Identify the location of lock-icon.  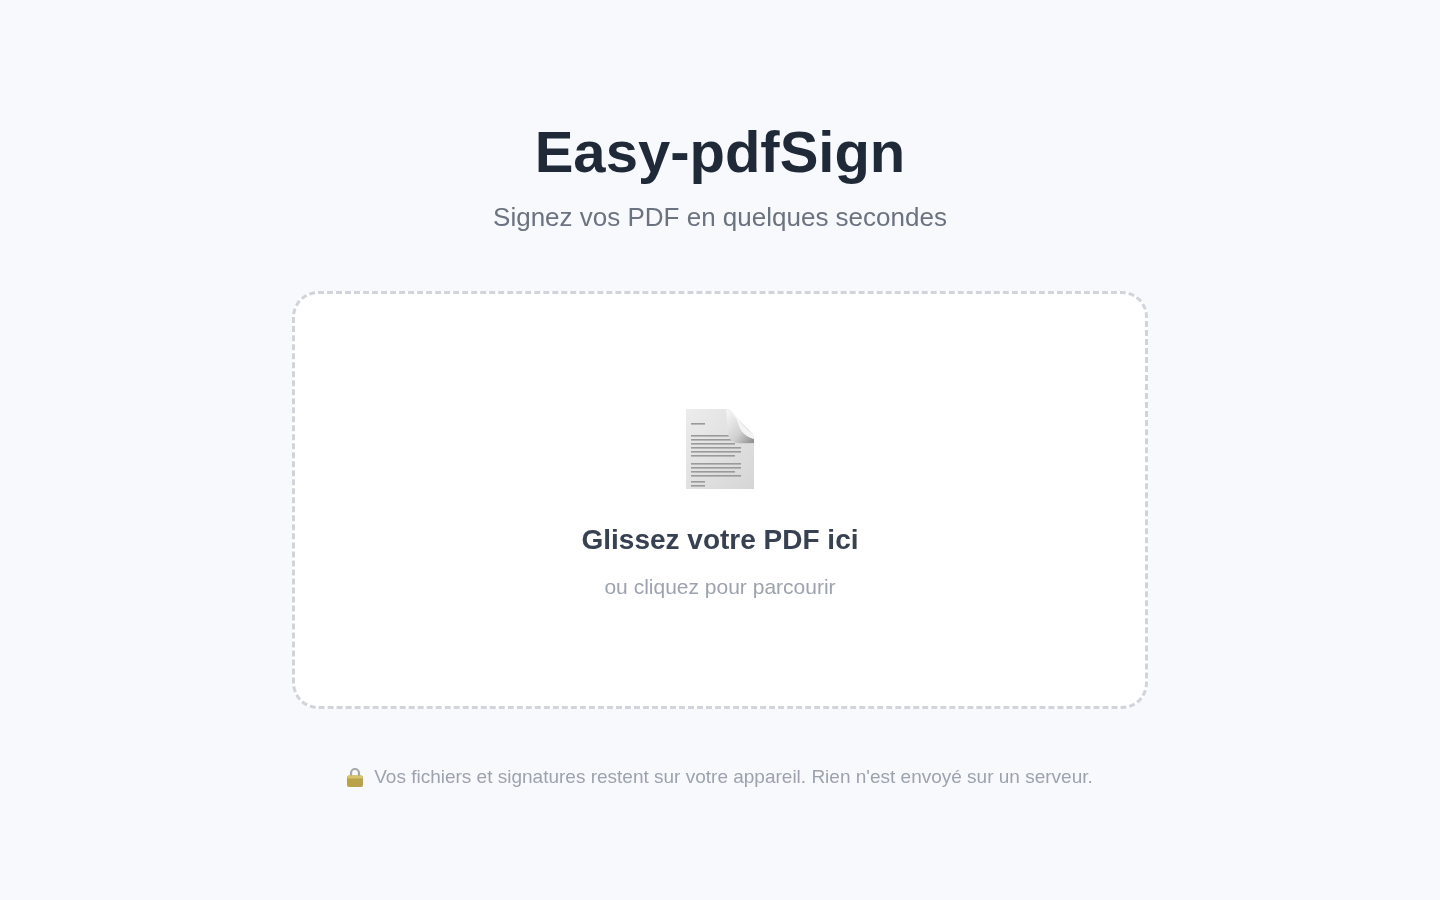
(355, 777).